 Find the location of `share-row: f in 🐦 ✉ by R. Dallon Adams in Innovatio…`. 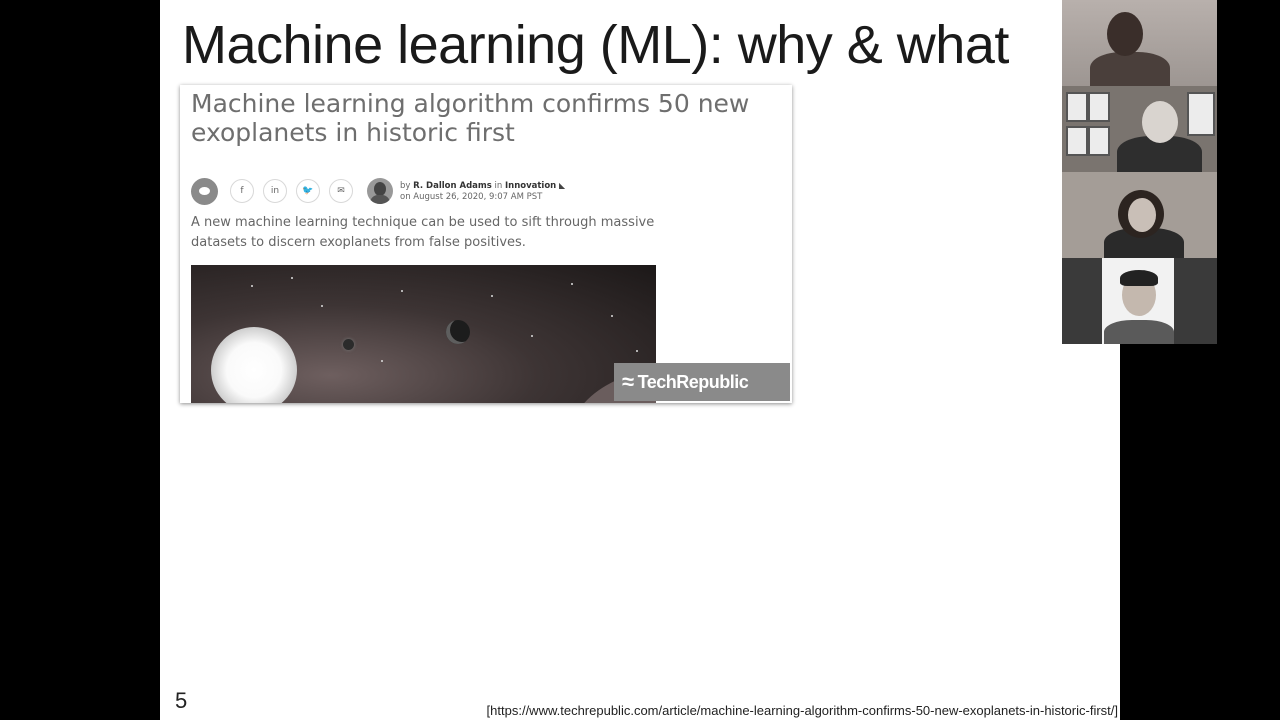

share-row: f in 🐦 ✉ by R. Dallon Adams in Innovatio… is located at coordinates (378, 191).